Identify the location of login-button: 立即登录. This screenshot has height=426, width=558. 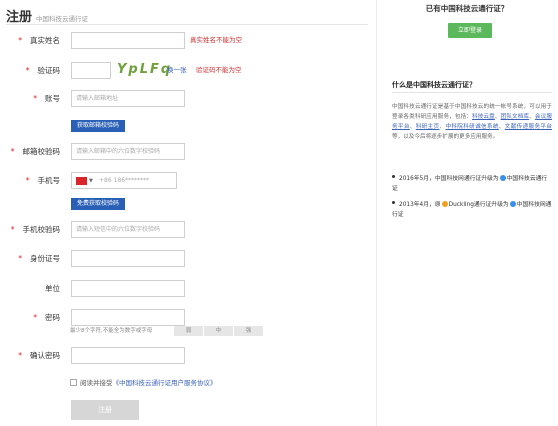
(470, 30).